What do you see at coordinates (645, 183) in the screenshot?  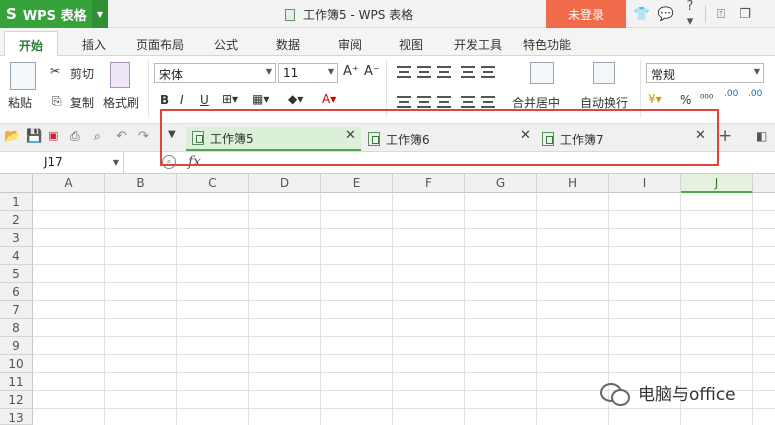 I see `column-header: I` at bounding box center [645, 183].